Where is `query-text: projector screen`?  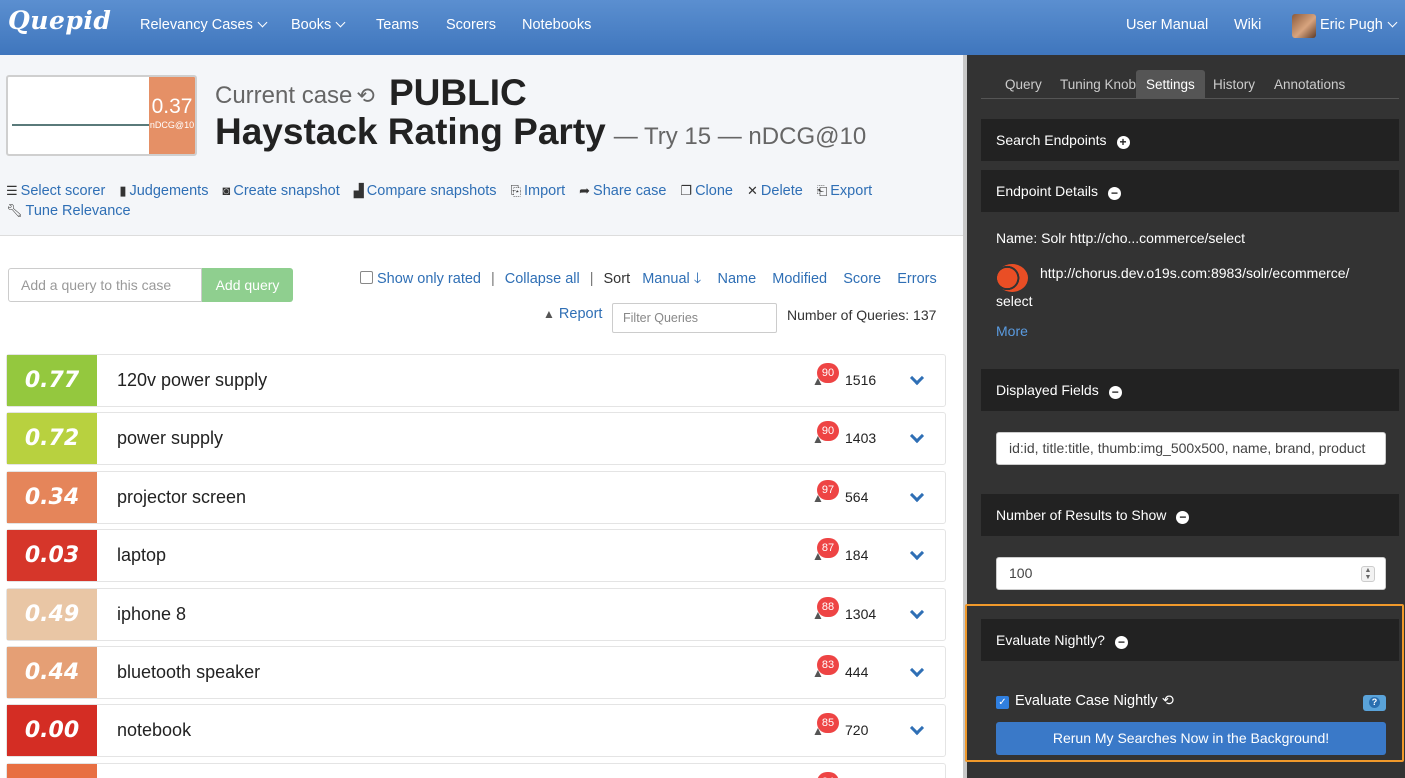 query-text: projector screen is located at coordinates (181, 497).